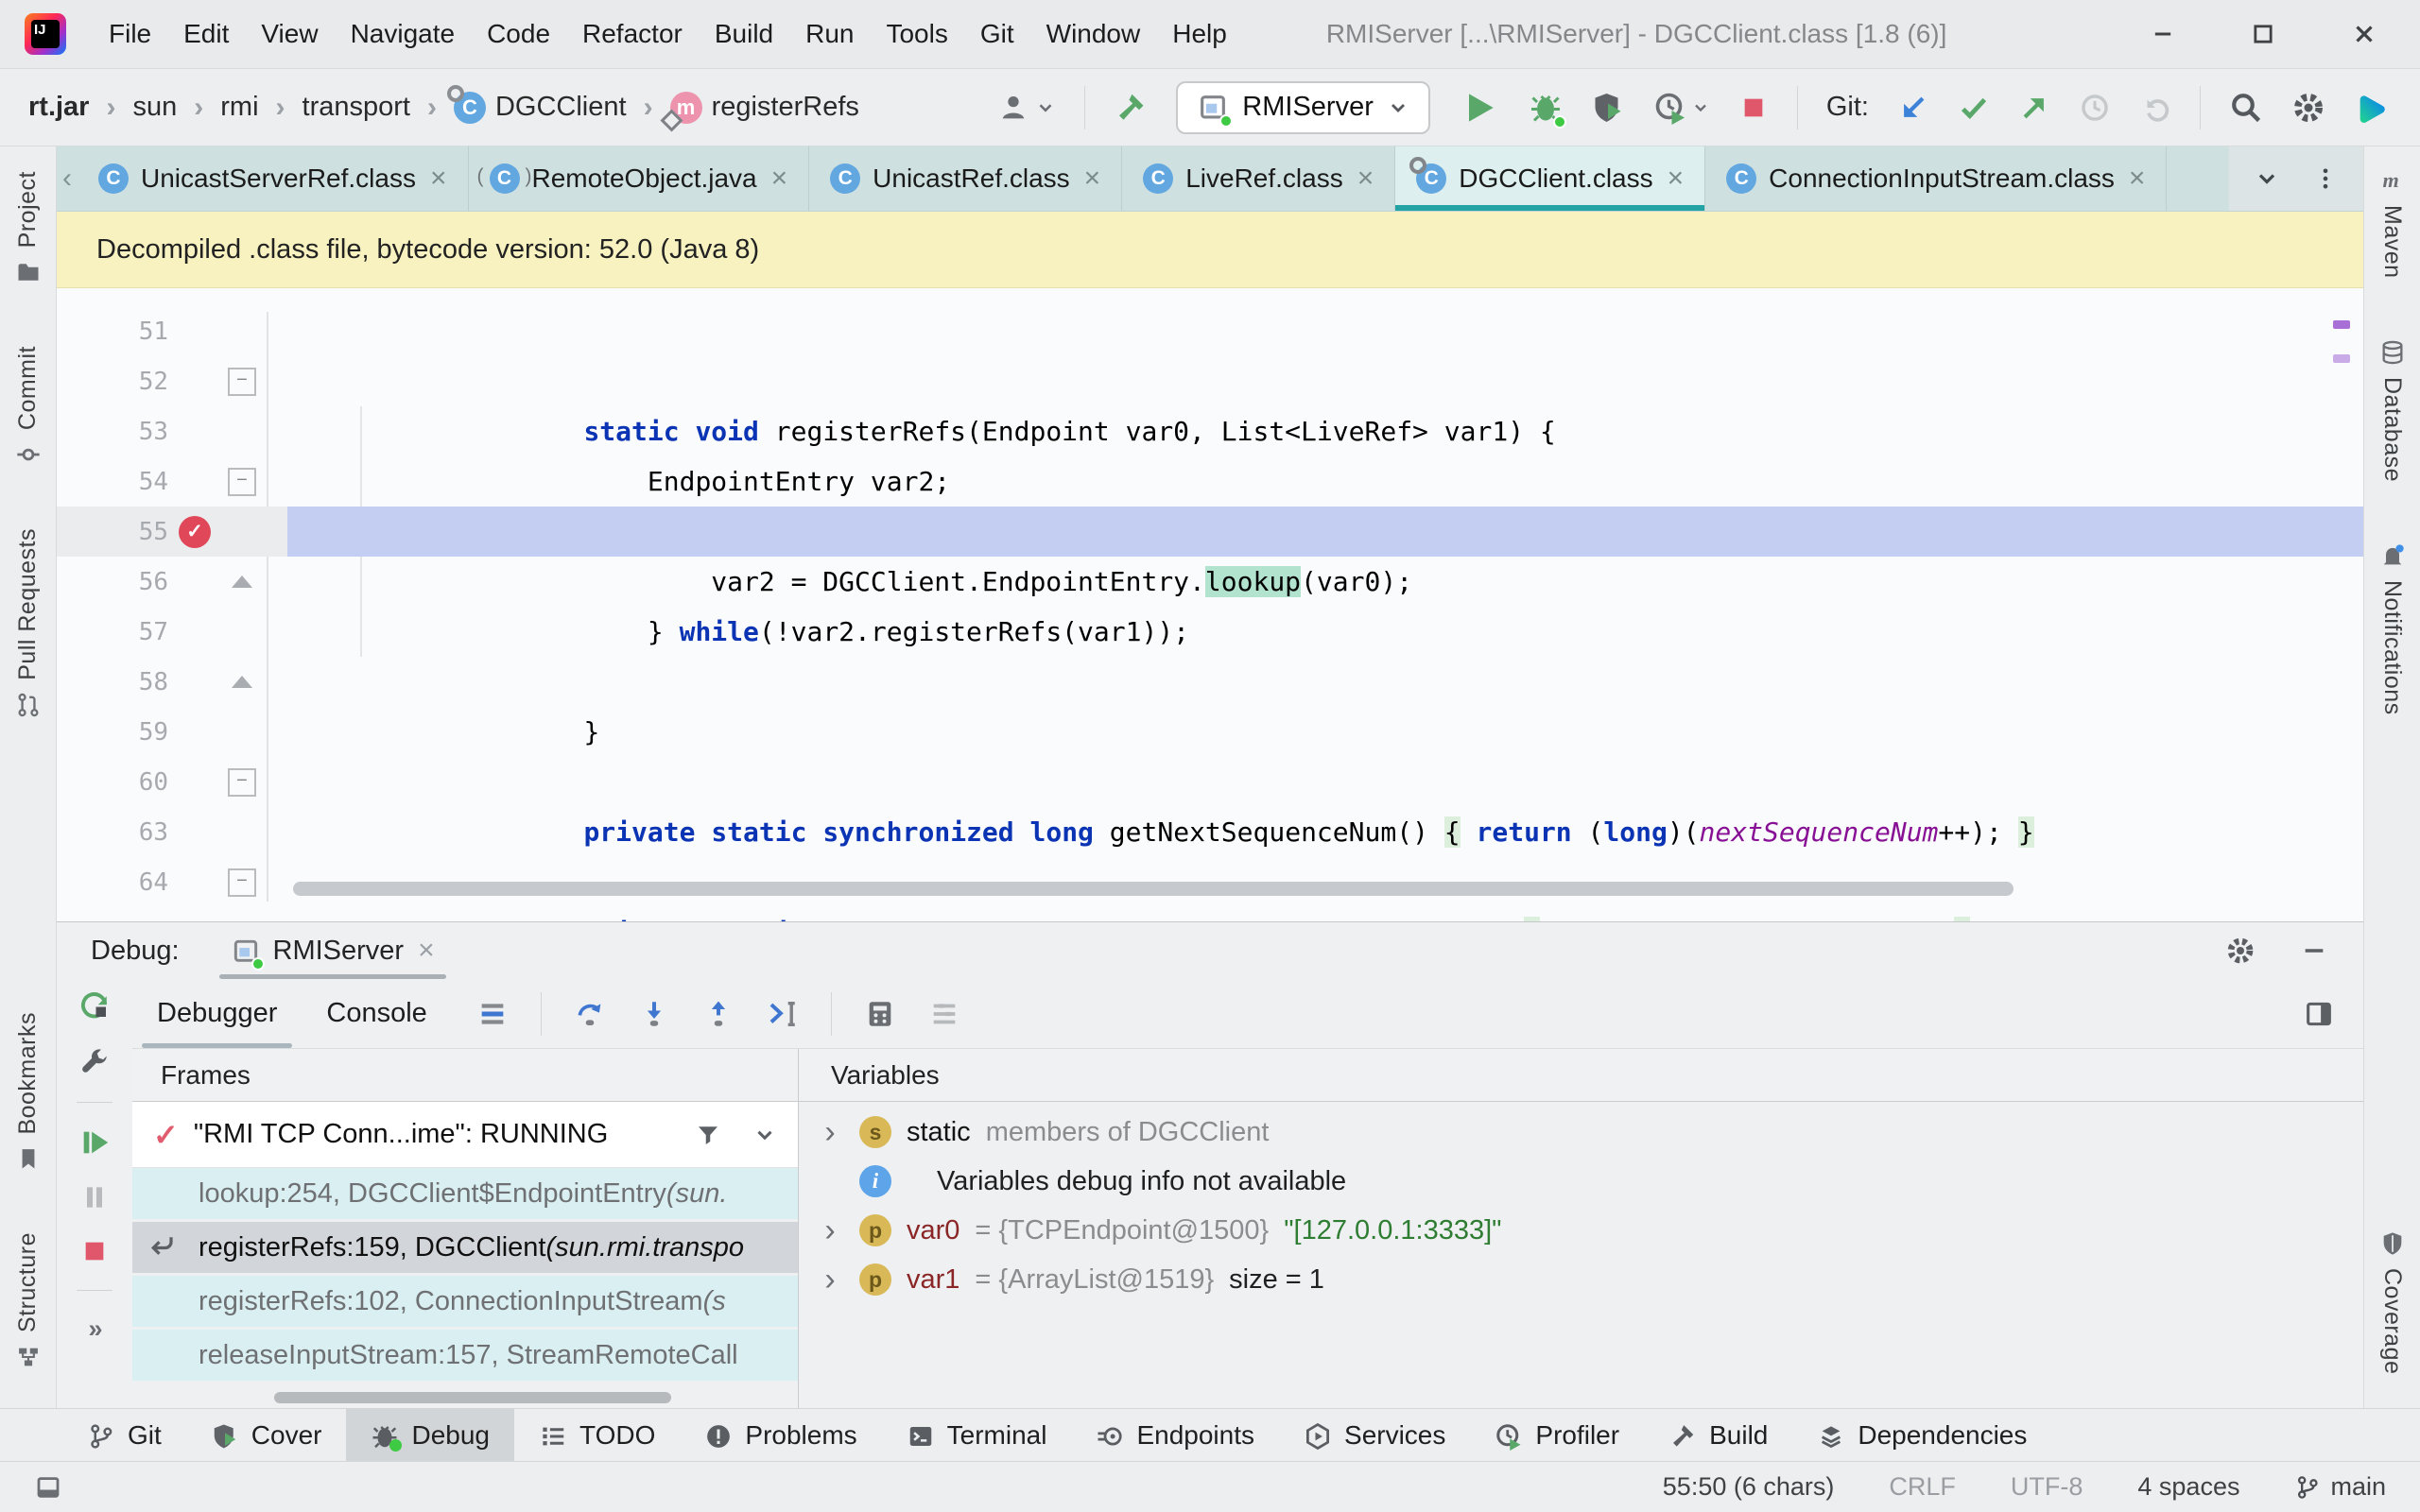 The width and height of the screenshot is (2420, 1512). What do you see at coordinates (172, 481) in the screenshot?
I see `gutter: 54` at bounding box center [172, 481].